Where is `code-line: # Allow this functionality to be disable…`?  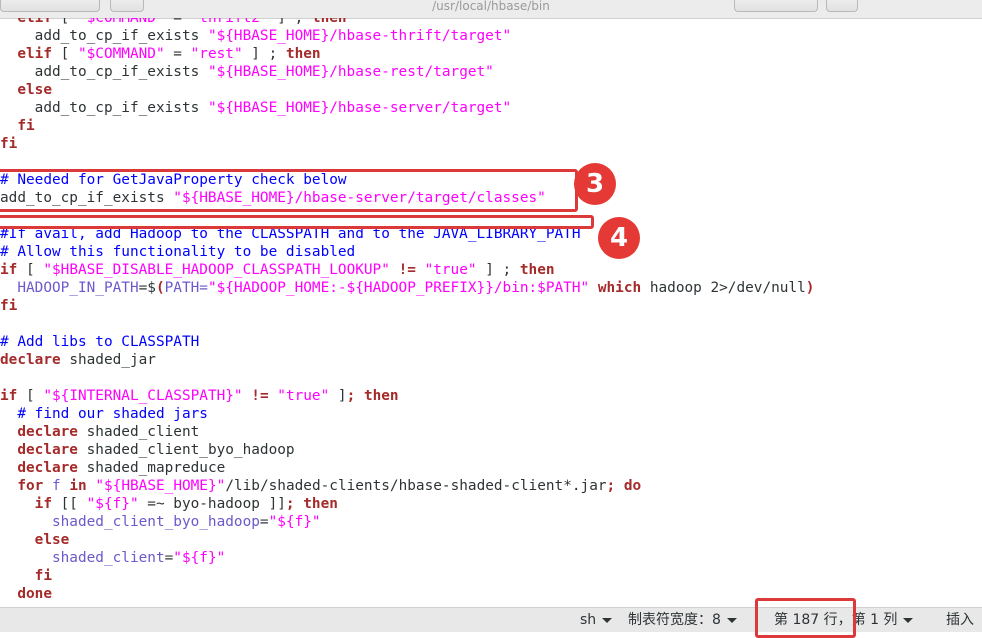 code-line: # Allow this functionality to be disable… is located at coordinates (177, 252).